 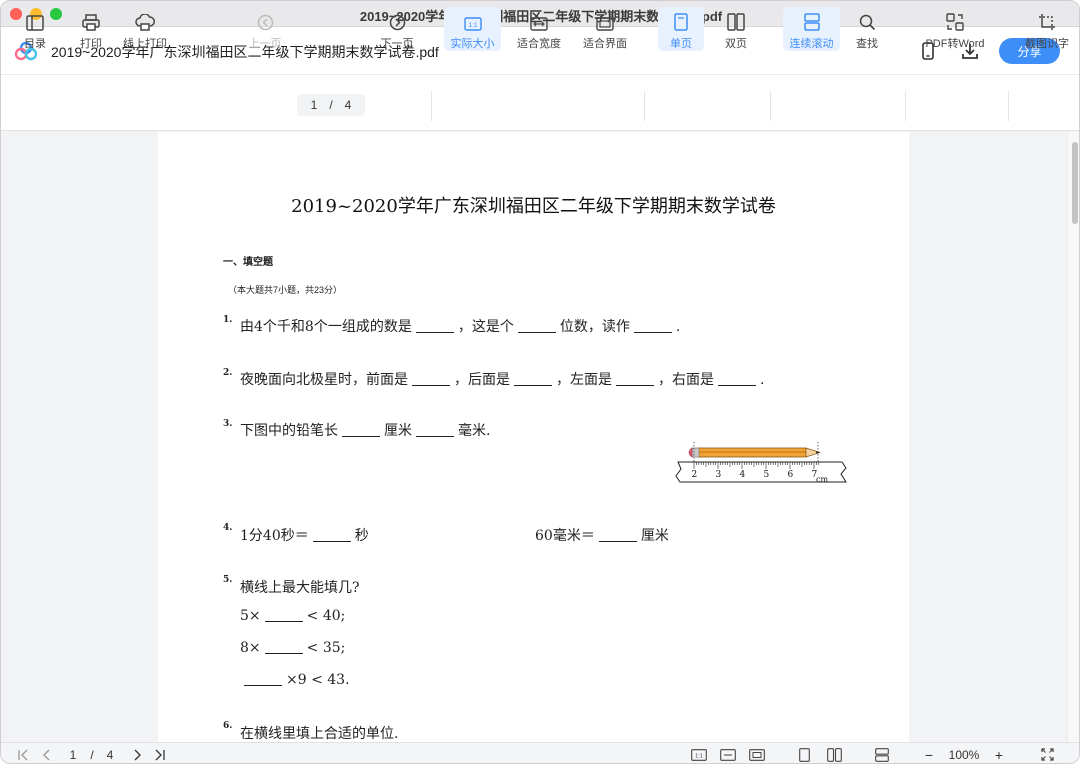 What do you see at coordinates (605, 20) in the screenshot?
I see `fit-page-icon` at bounding box center [605, 20].